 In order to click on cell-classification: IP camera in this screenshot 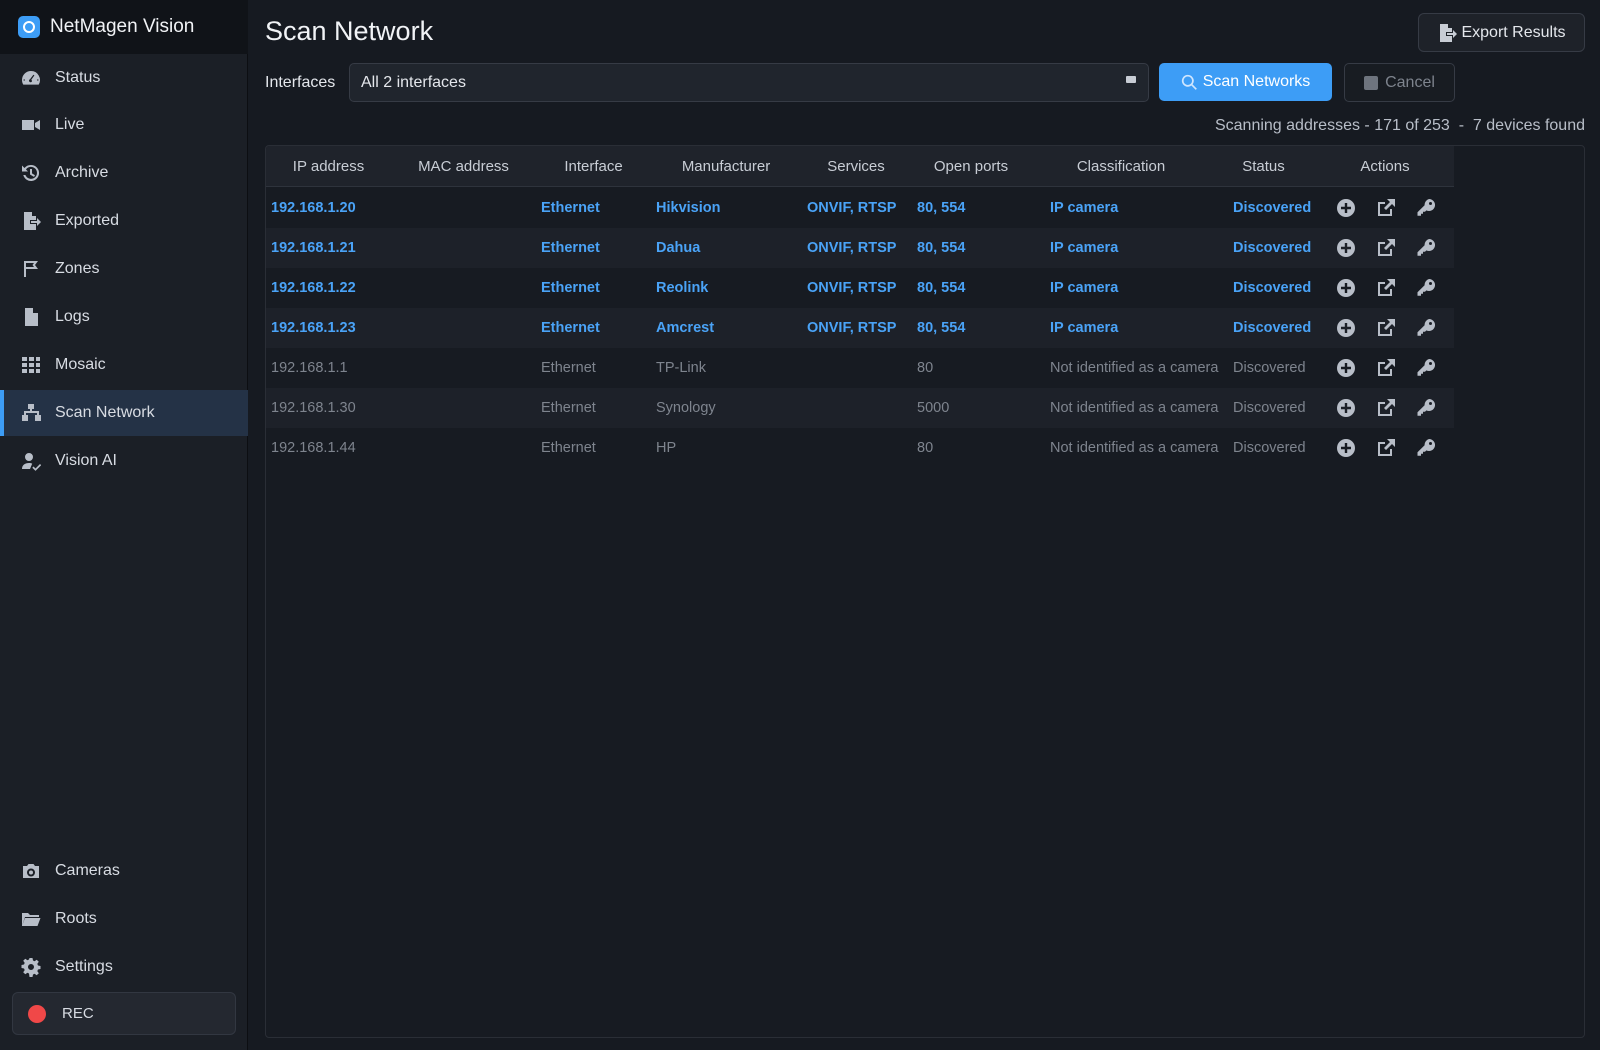, I will do `click(1084, 248)`.